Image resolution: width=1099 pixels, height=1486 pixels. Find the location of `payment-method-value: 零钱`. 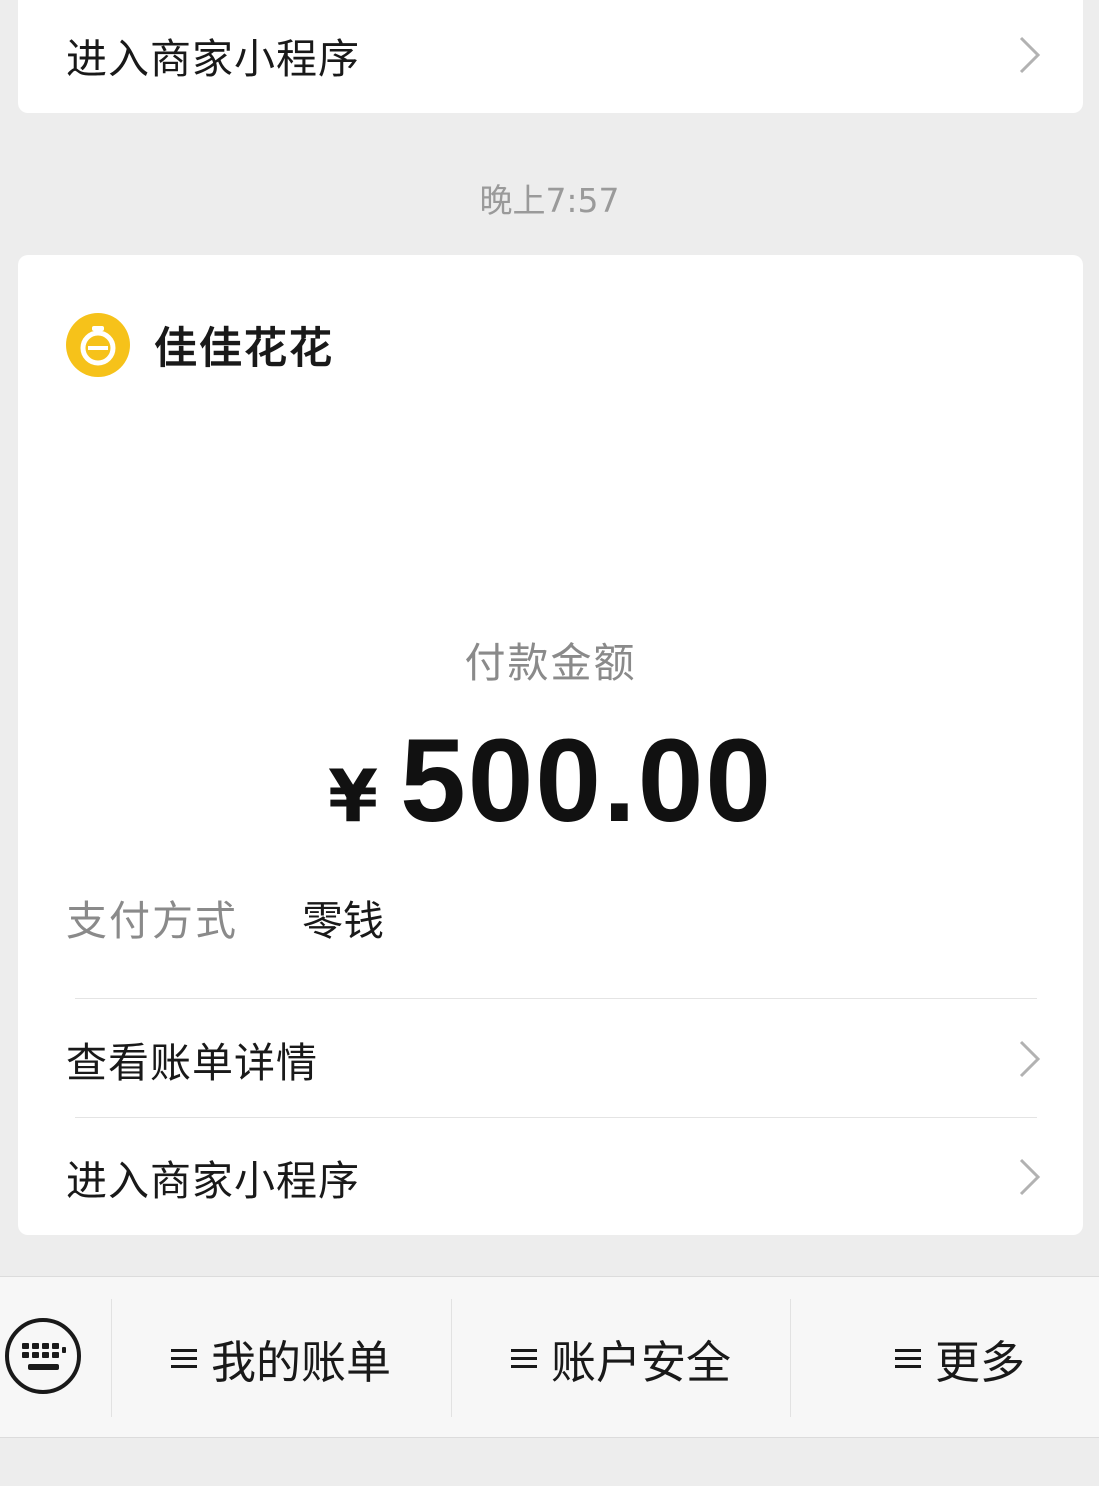

payment-method-value: 零钱 is located at coordinates (343, 921).